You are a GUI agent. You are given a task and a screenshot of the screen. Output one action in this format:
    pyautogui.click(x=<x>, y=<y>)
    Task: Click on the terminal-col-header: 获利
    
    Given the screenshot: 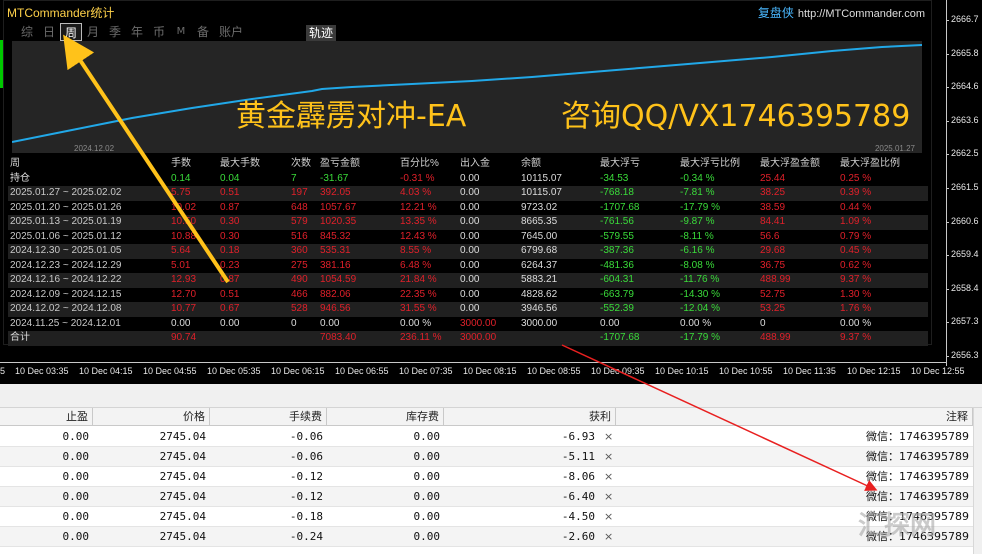 What is the action you would take?
    pyautogui.click(x=530, y=417)
    